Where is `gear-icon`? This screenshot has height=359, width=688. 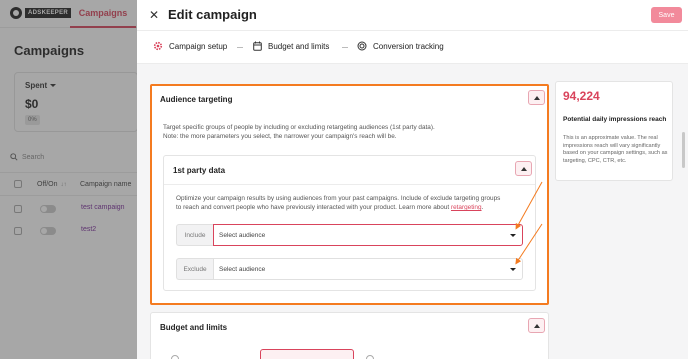 gear-icon is located at coordinates (158, 46).